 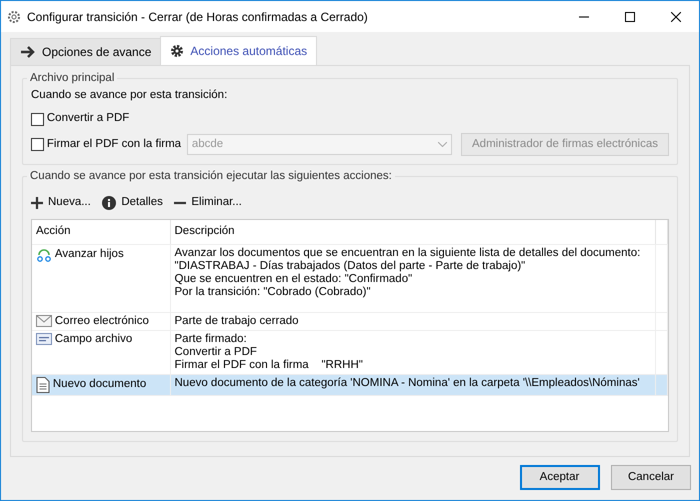 What do you see at coordinates (198, 17) in the screenshot?
I see `window-title: Configurar transición - Cerrar (de Horas confirmadas a Cerrado)` at bounding box center [198, 17].